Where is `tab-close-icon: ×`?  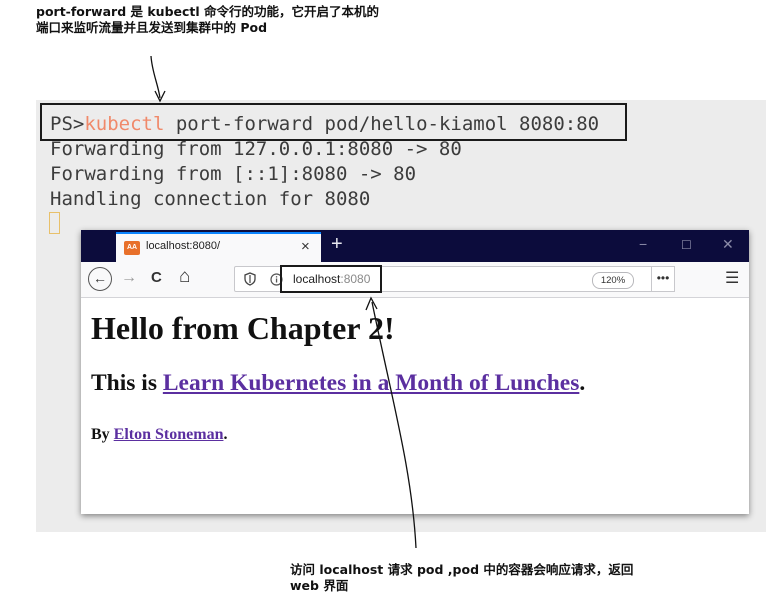
tab-close-icon: × is located at coordinates (305, 246).